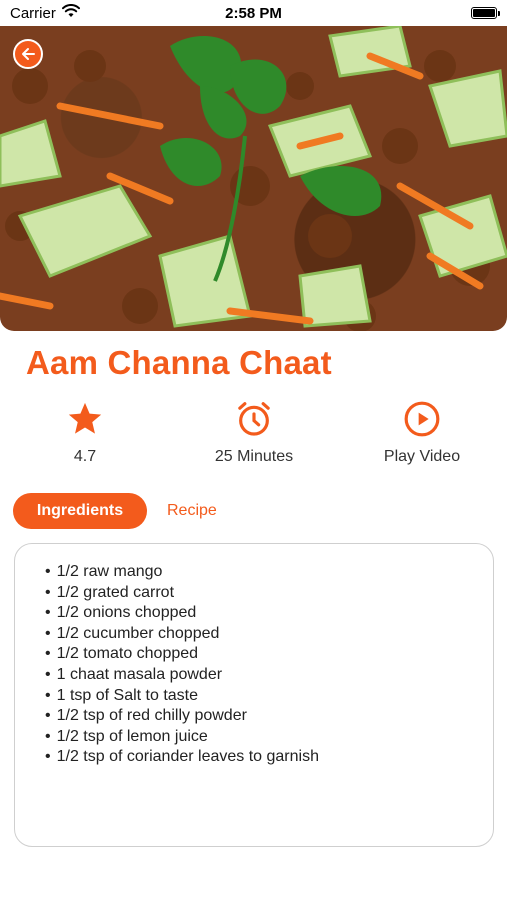 This screenshot has height=900, width=507. What do you see at coordinates (80, 511) in the screenshot?
I see `tab-ingredients: Ingredients` at bounding box center [80, 511].